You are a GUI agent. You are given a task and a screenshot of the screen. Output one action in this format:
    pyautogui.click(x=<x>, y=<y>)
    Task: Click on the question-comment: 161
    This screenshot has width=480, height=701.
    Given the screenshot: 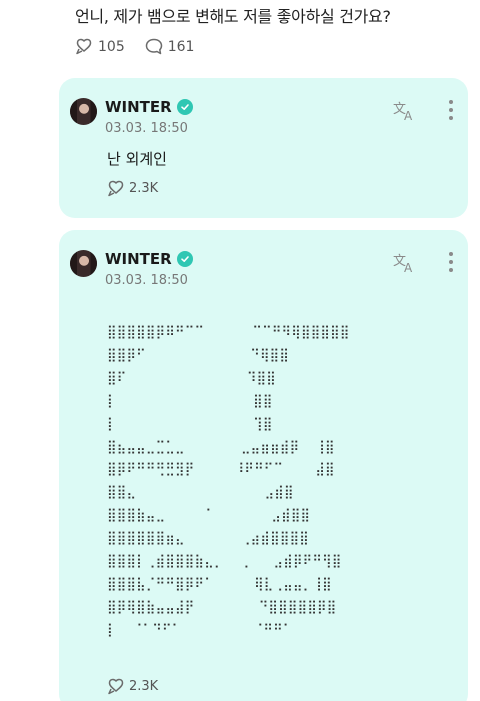 What is the action you would take?
    pyautogui.click(x=170, y=46)
    